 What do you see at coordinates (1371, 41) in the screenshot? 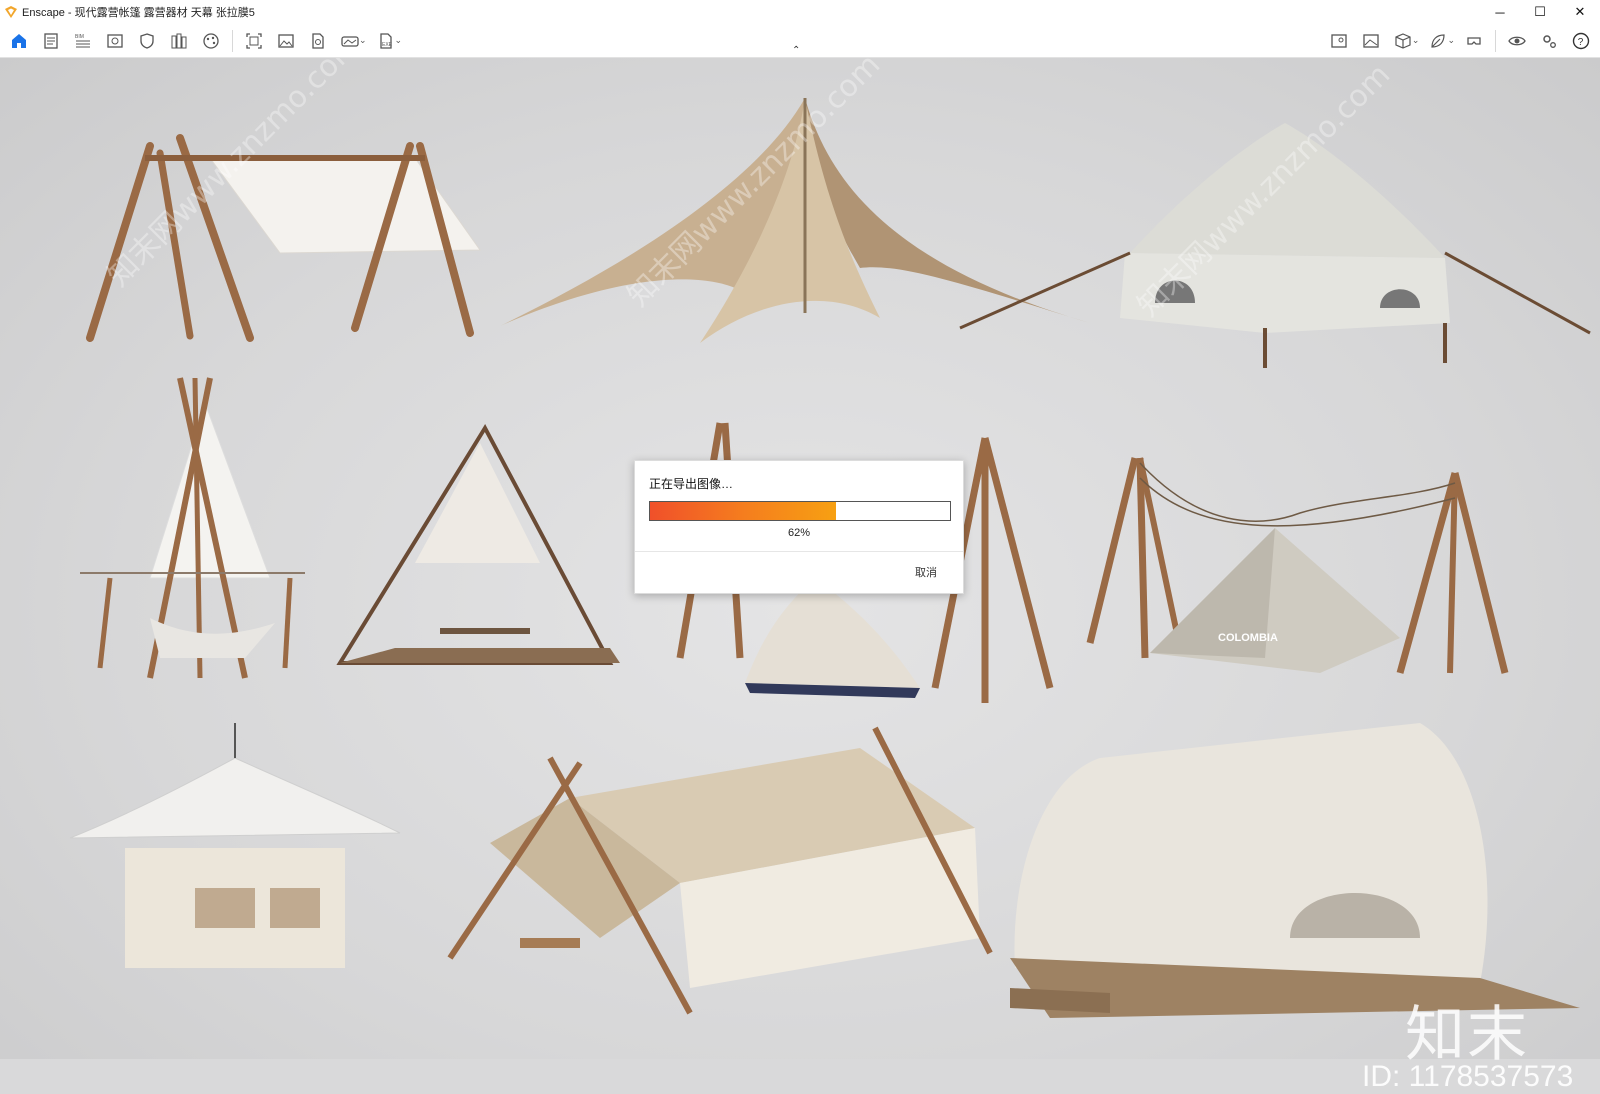
I see `landscape-icon` at bounding box center [1371, 41].